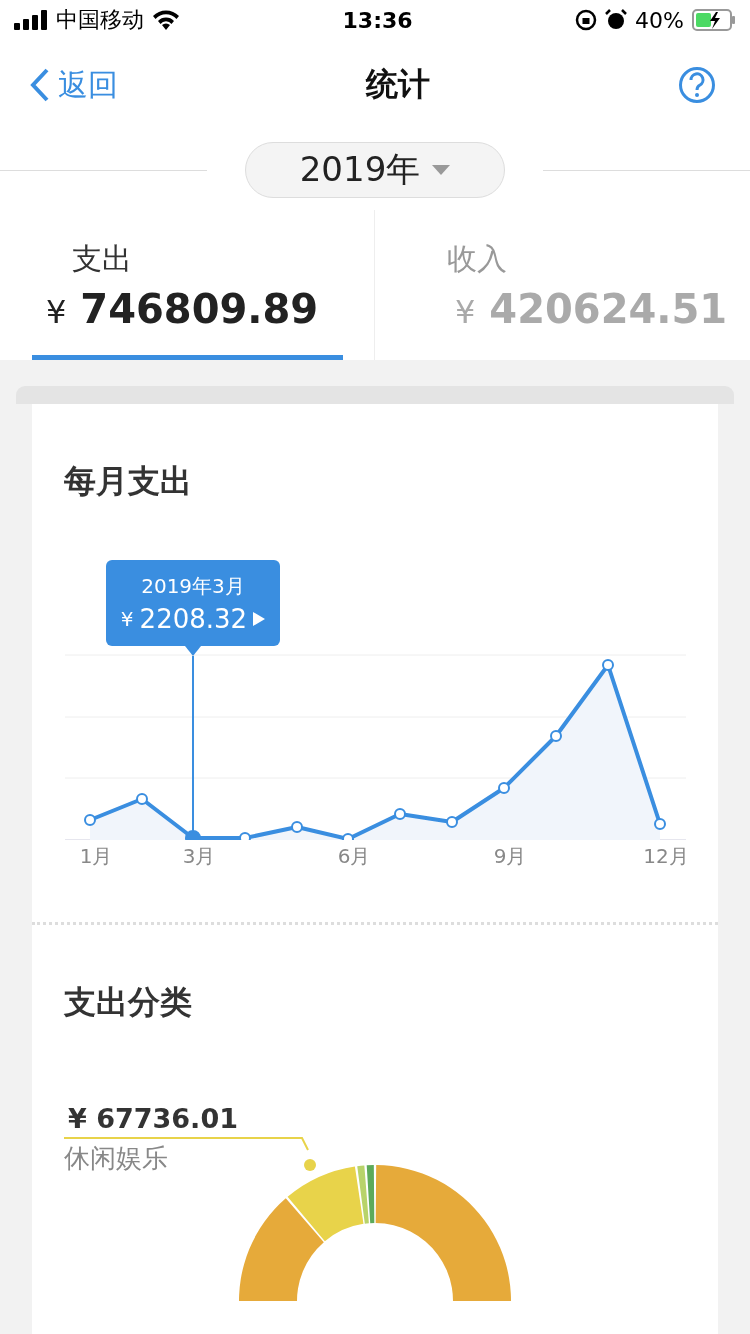 This screenshot has height=1334, width=750. What do you see at coordinates (128, 481) in the screenshot?
I see `section-title: 每月支出` at bounding box center [128, 481].